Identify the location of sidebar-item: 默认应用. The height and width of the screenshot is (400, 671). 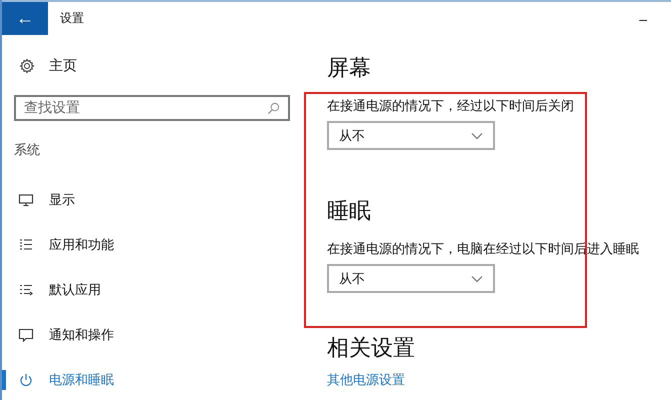
(152, 289).